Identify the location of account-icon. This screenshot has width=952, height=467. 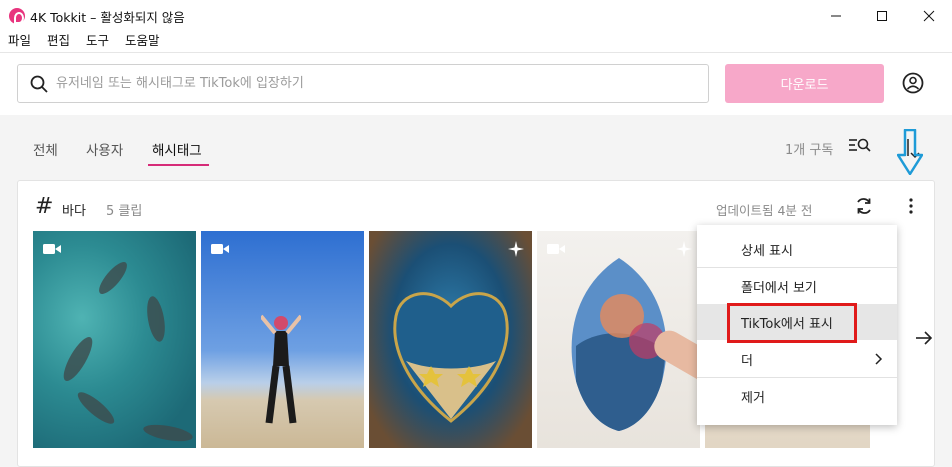
(913, 83).